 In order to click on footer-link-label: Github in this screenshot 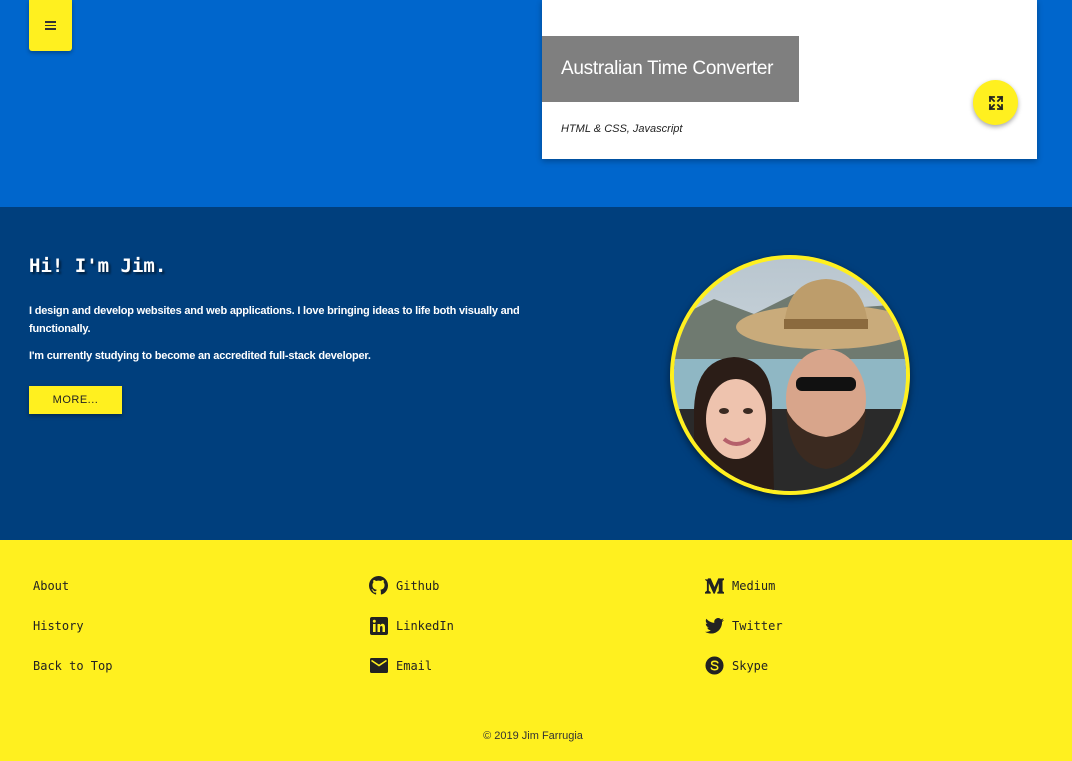, I will do `click(418, 585)`.